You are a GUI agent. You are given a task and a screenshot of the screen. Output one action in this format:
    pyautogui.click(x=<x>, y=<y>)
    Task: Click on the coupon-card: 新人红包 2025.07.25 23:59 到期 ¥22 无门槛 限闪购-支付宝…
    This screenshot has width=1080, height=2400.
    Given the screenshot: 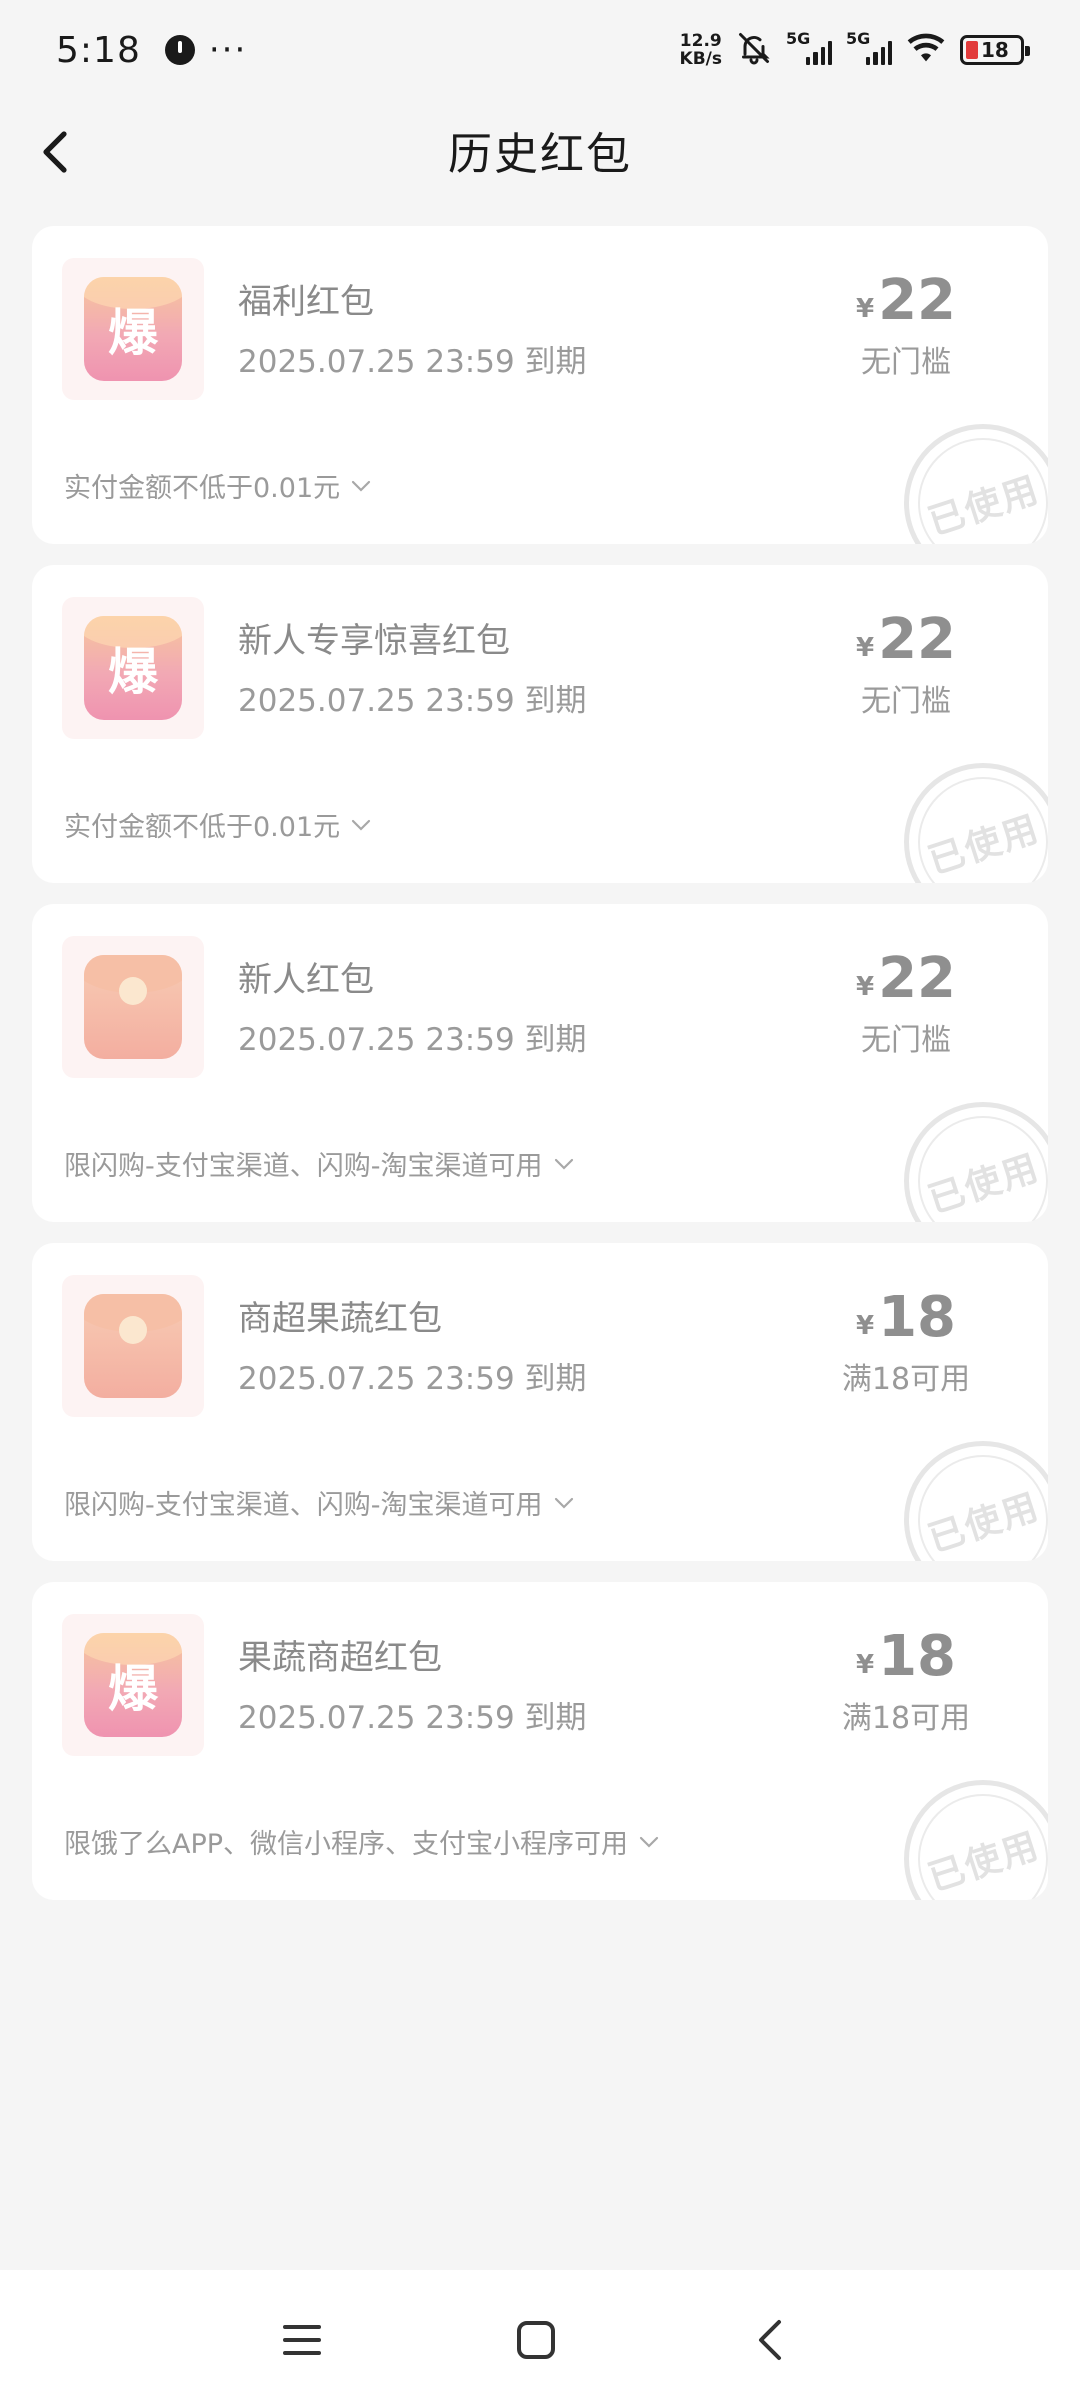 What is the action you would take?
    pyautogui.click(x=540, y=1063)
    